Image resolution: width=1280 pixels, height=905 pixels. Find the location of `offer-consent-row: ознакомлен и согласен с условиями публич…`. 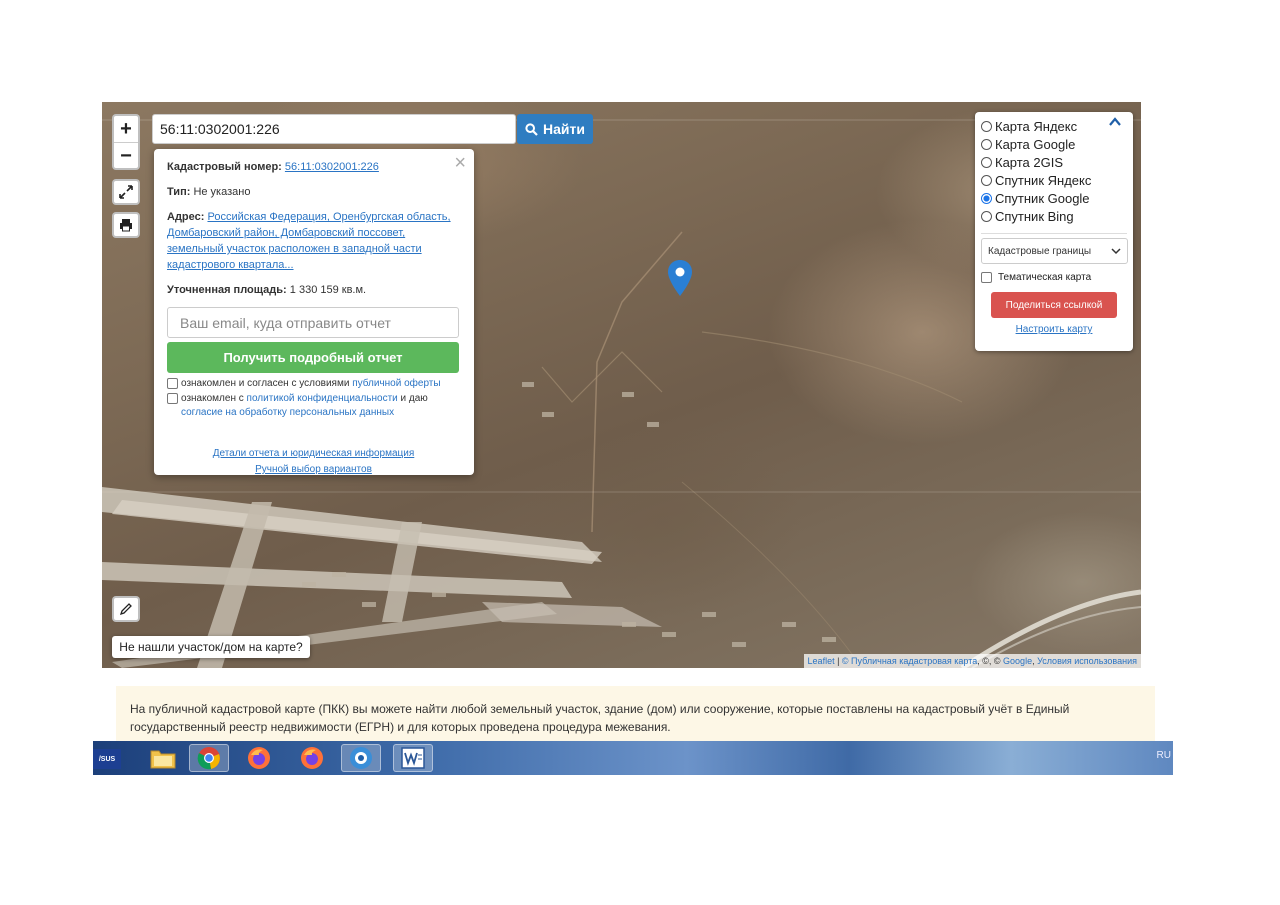

offer-consent-row: ознакомлен и согласен с условиями публич… is located at coordinates (313, 384).